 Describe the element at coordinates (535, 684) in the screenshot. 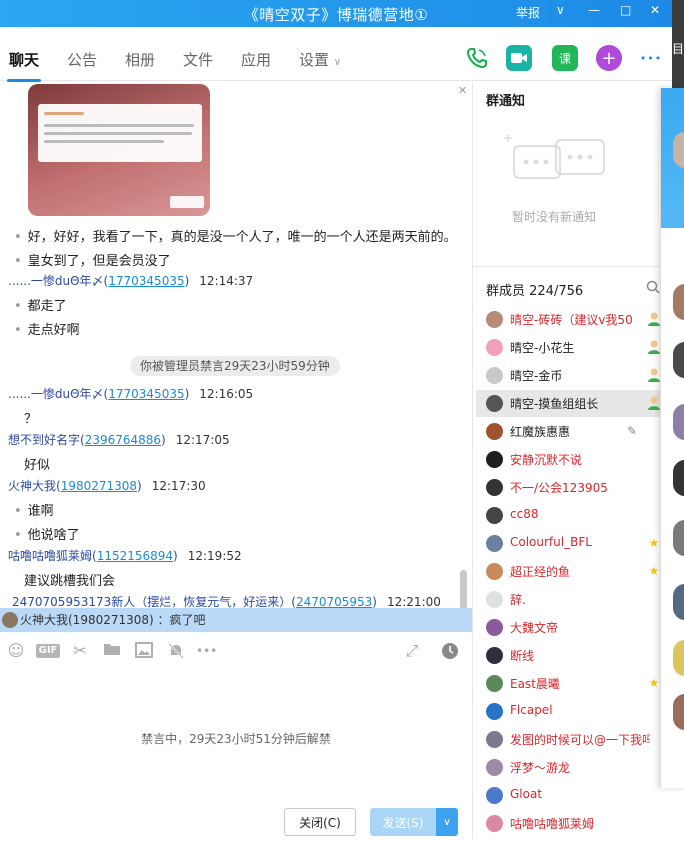

I see `member-name: East晨曦` at that location.